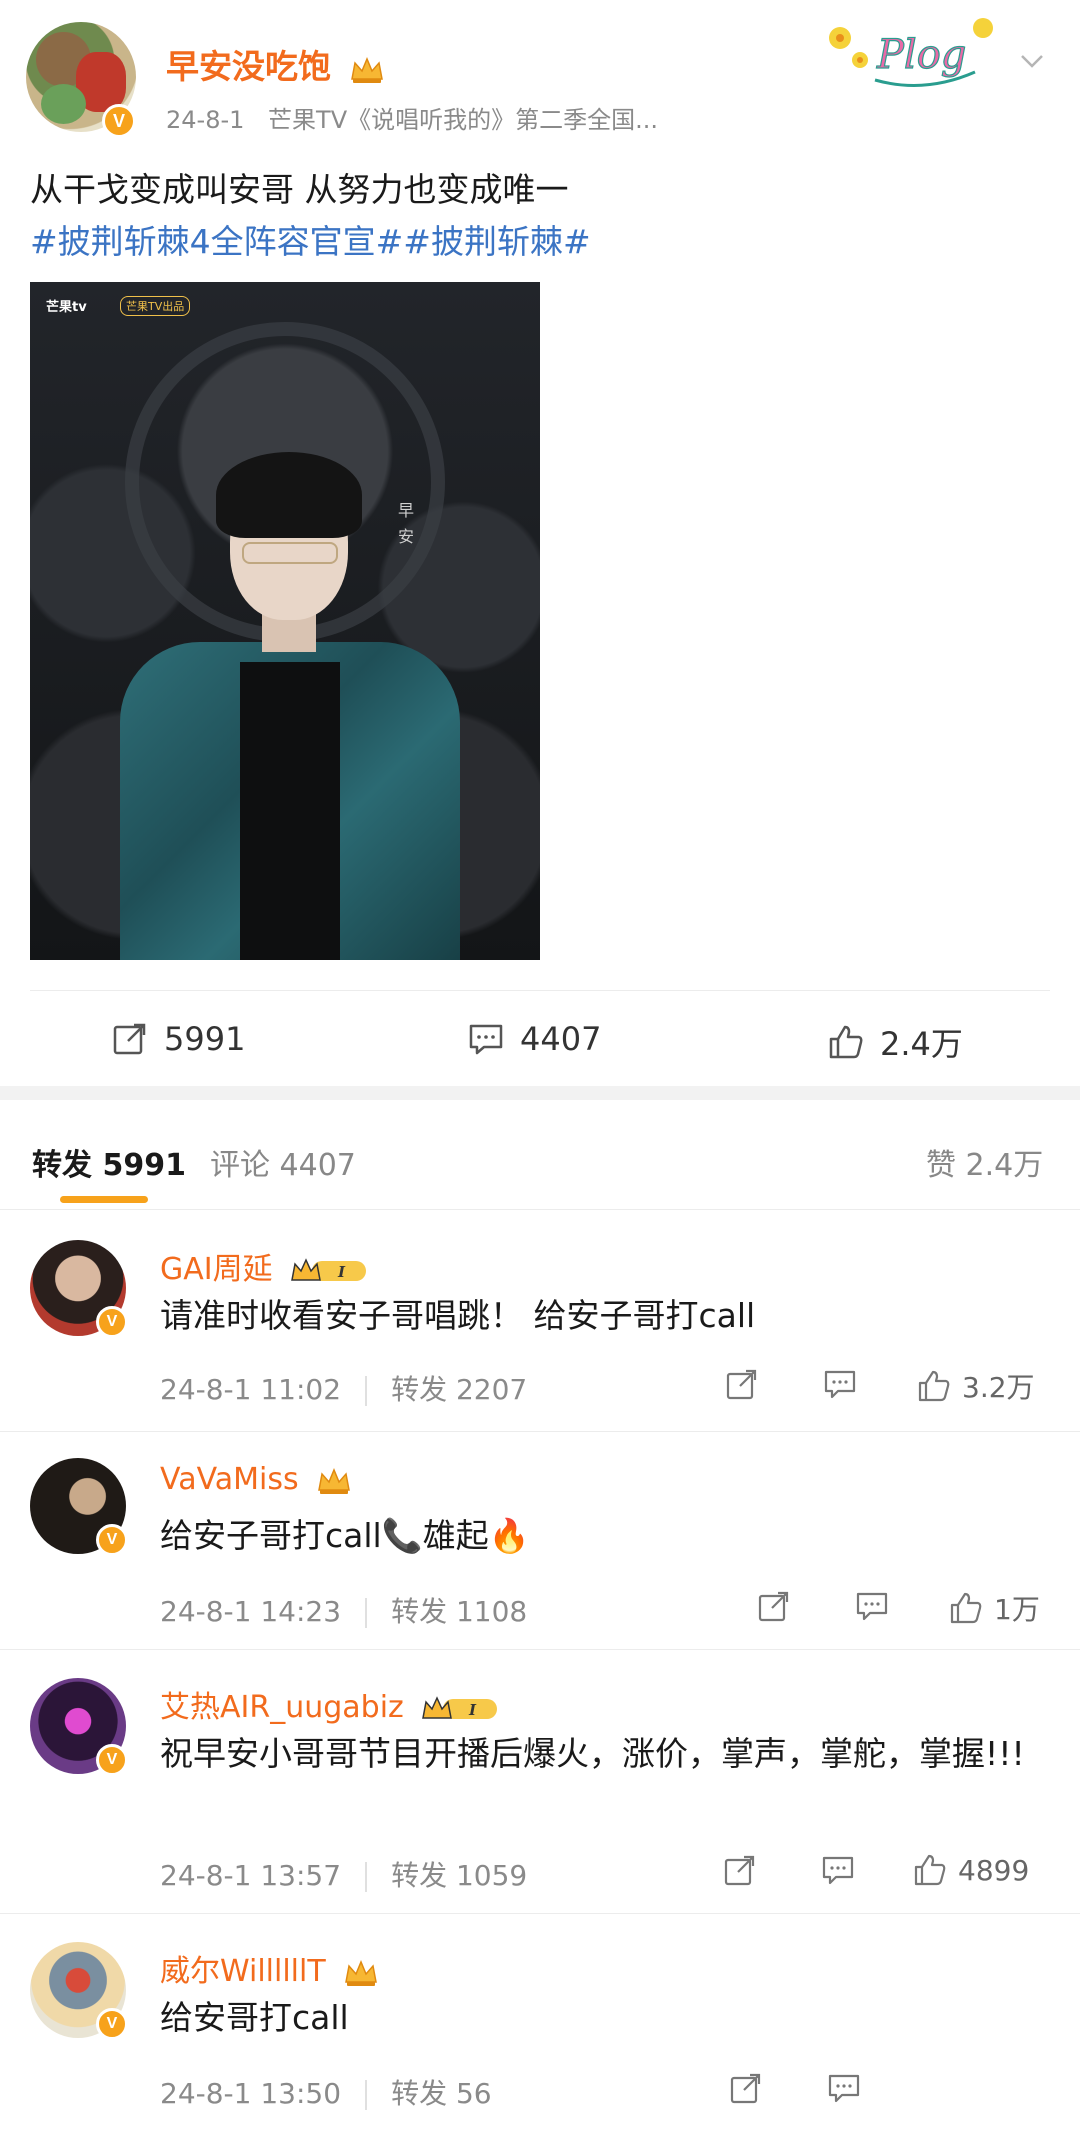 The width and height of the screenshot is (1080, 2136). I want to click on repost-time: 24-8-1 14:23, so click(251, 1611).